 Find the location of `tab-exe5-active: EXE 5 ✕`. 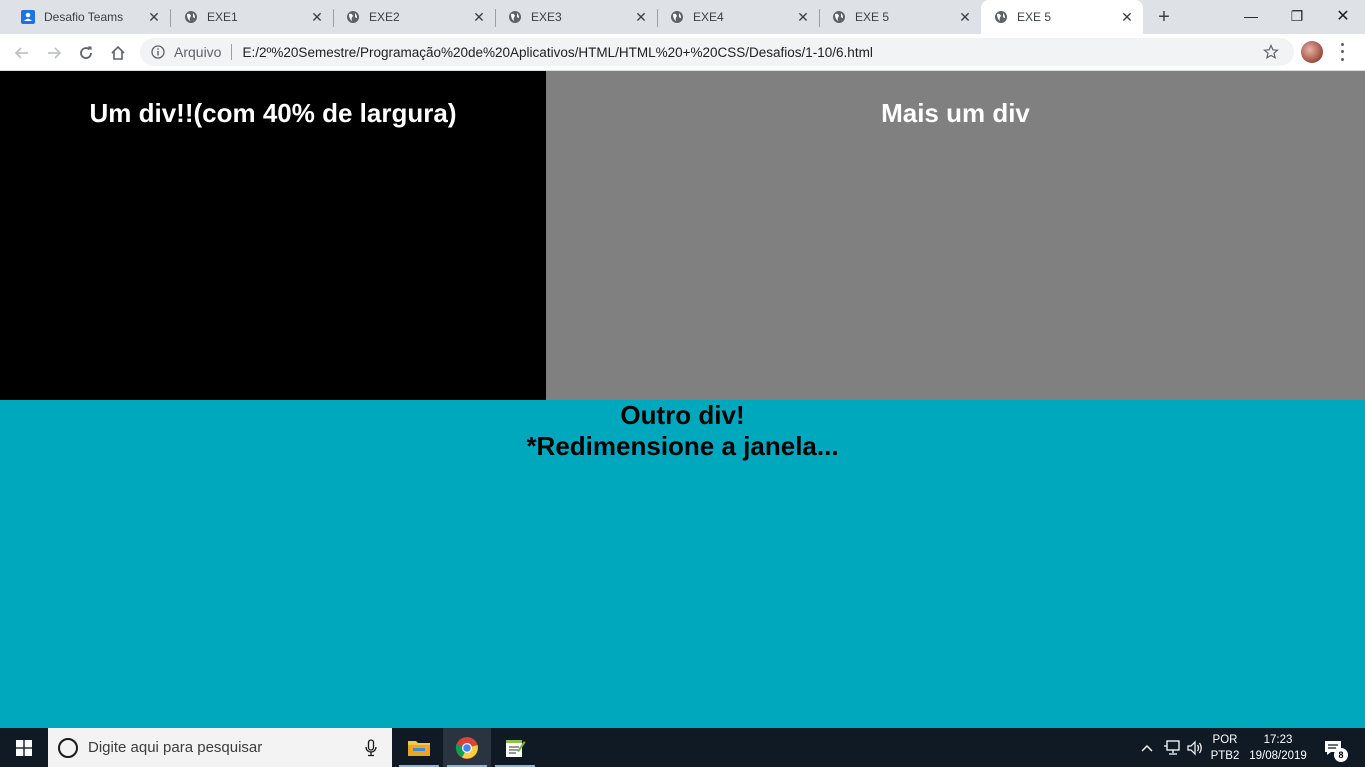

tab-exe5-active: EXE 5 ✕ is located at coordinates (1062, 17).